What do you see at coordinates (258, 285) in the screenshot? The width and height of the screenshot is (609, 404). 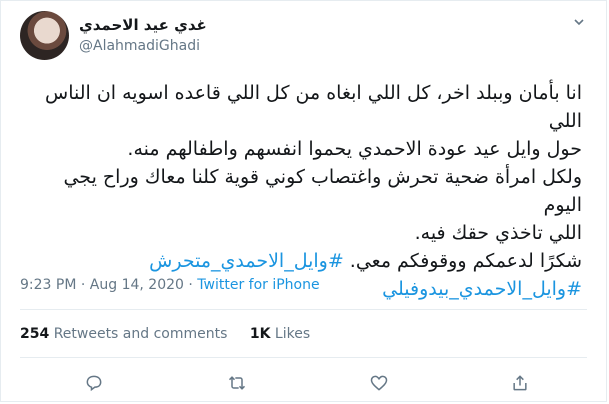 I see `tweet-source-link: Twitter for iPhone` at bounding box center [258, 285].